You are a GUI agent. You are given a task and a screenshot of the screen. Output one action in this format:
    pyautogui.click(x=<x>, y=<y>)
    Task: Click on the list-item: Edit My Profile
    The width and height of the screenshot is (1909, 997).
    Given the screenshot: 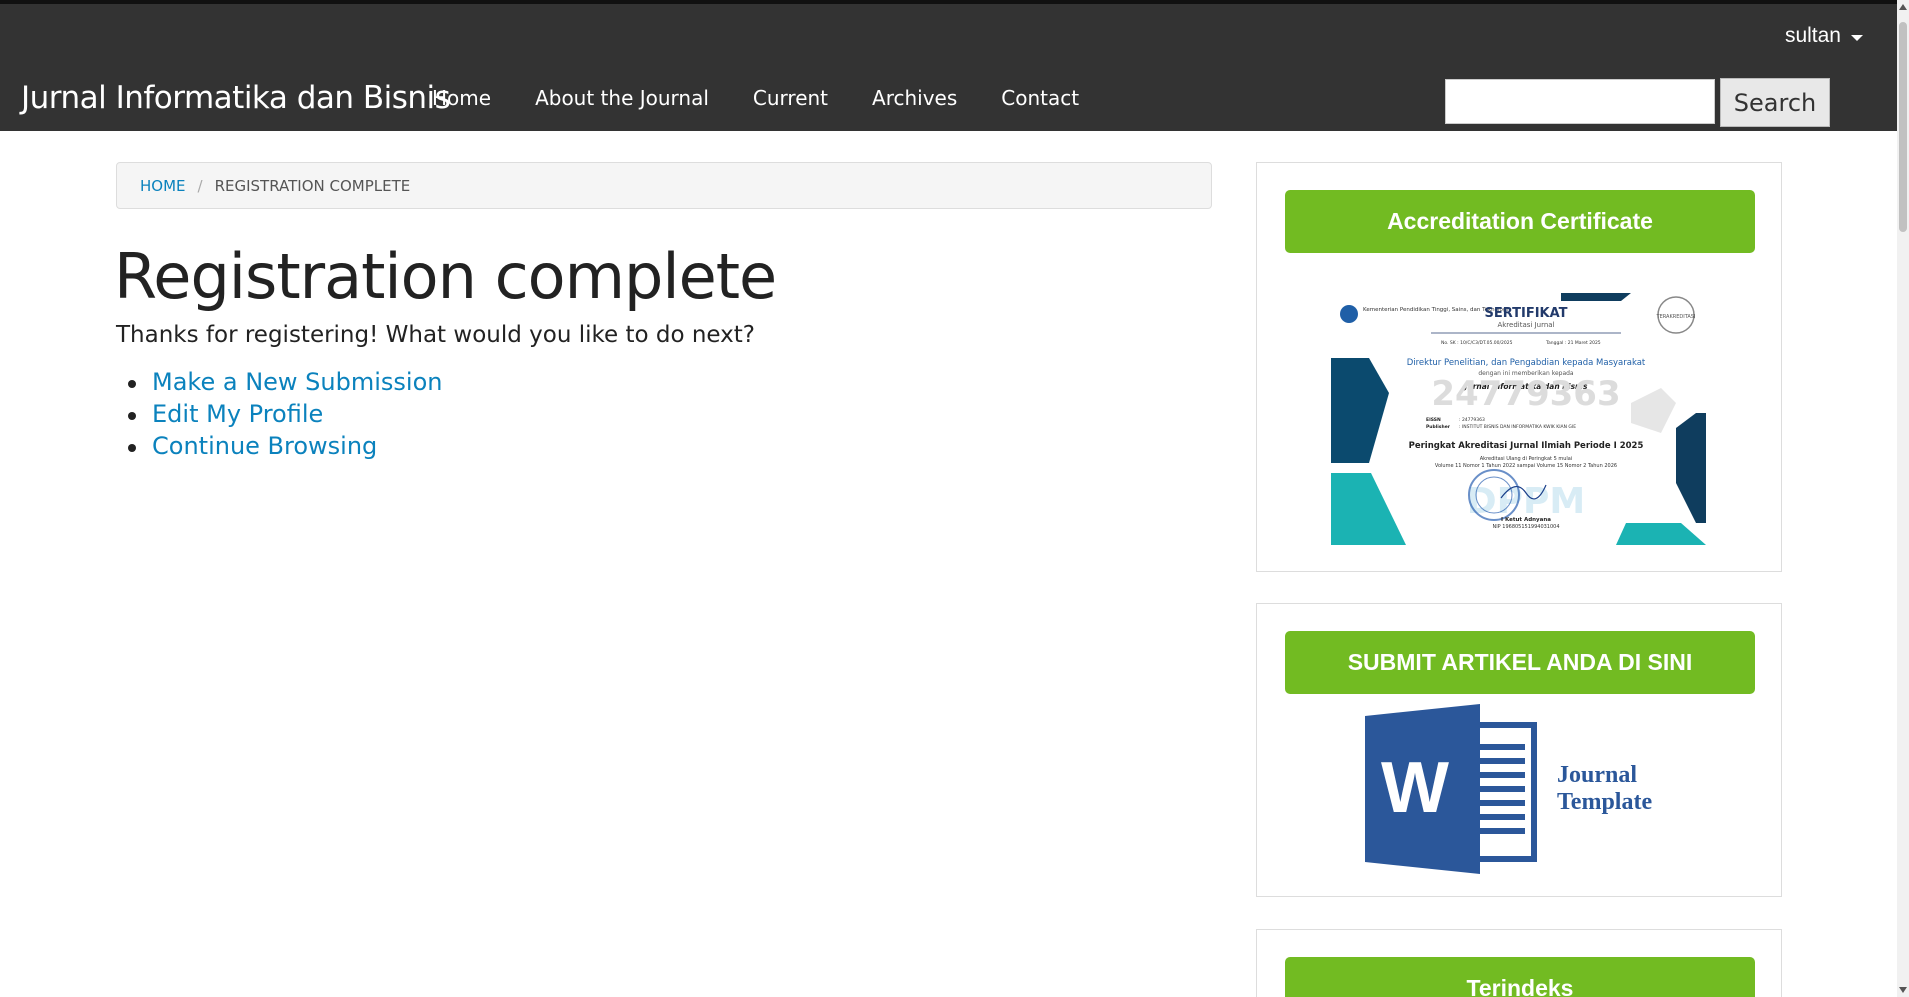 What is the action you would take?
    pyautogui.click(x=284, y=416)
    